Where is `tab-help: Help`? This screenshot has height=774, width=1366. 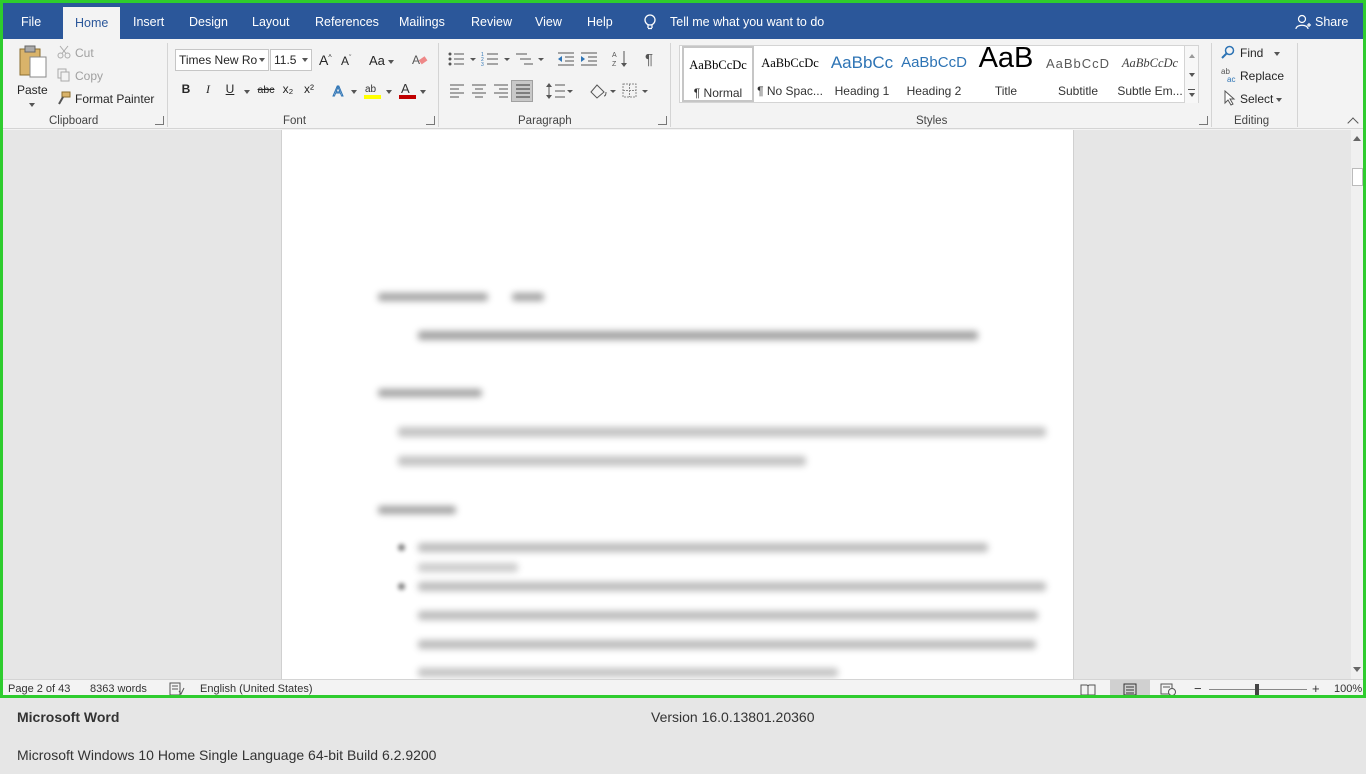 tab-help: Help is located at coordinates (600, 21).